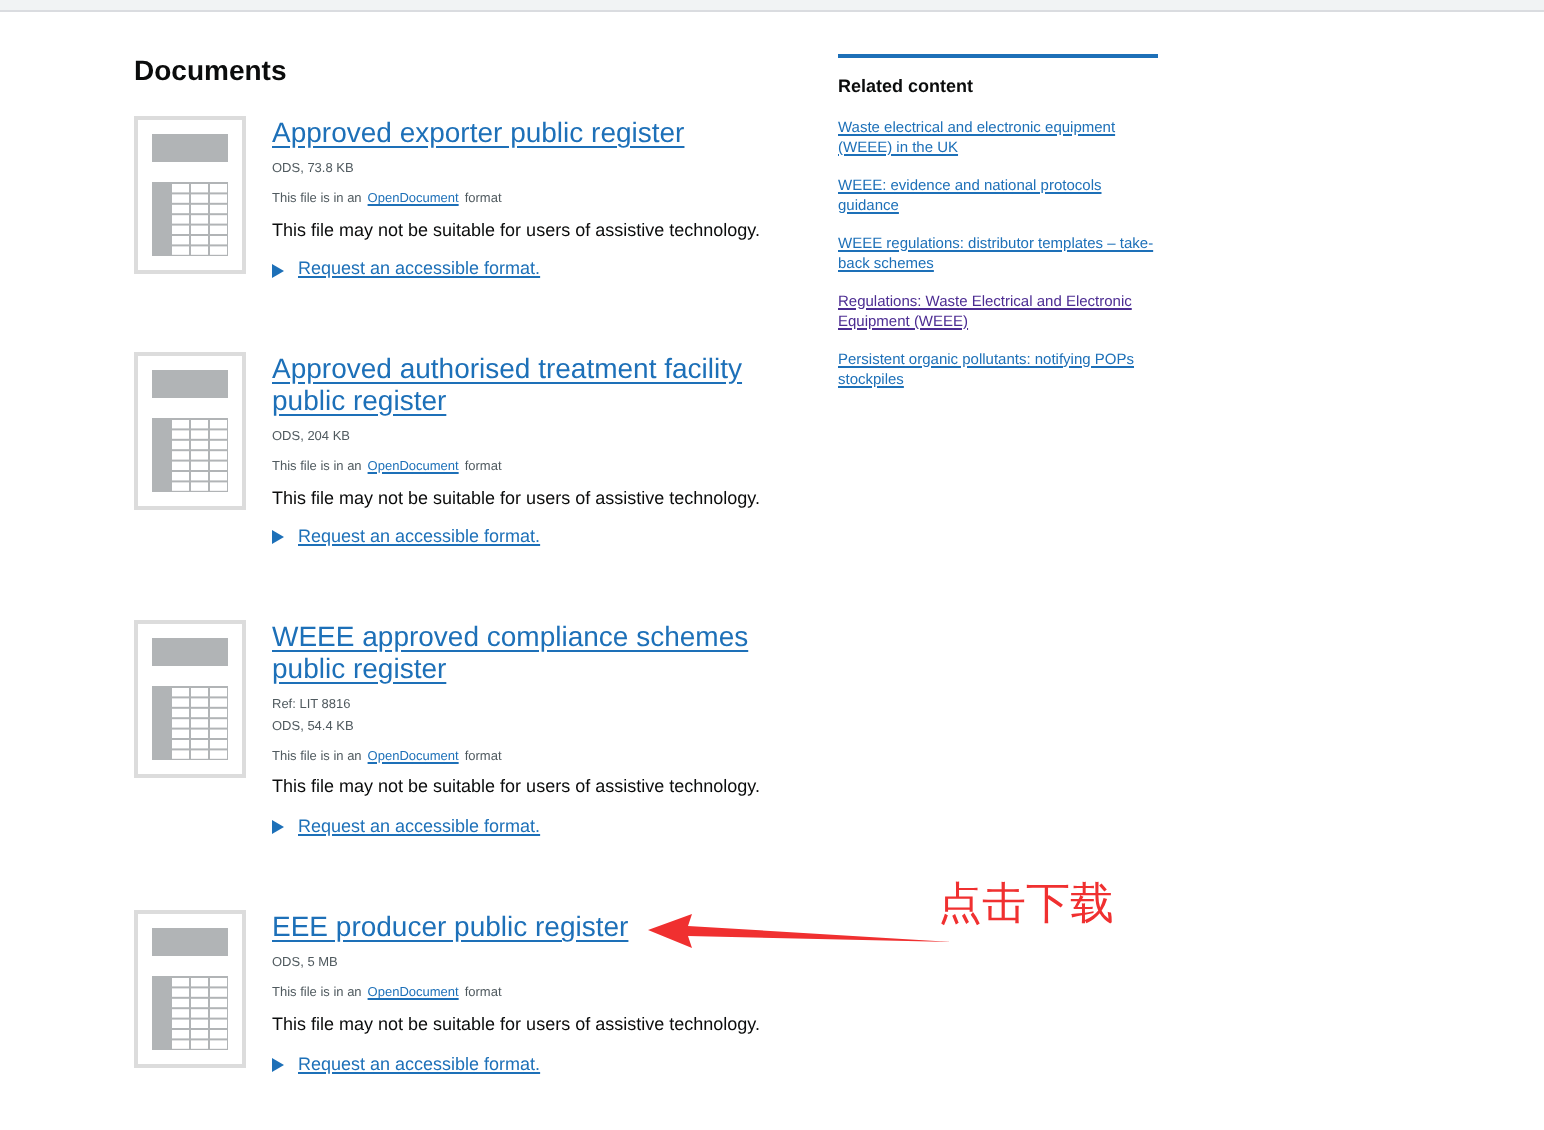  What do you see at coordinates (1026, 906) in the screenshot?
I see `annotation-text: 点击下载` at bounding box center [1026, 906].